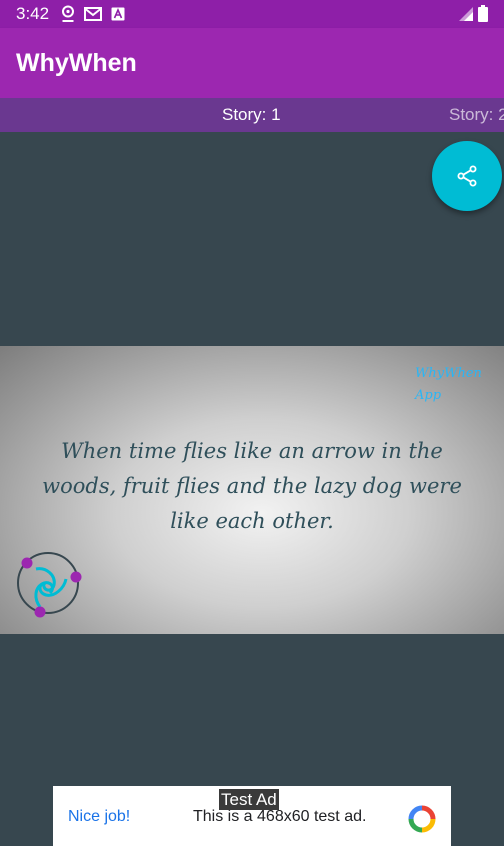  Describe the element at coordinates (99, 817) in the screenshot. I see `ad-headline: Nice job!` at that location.